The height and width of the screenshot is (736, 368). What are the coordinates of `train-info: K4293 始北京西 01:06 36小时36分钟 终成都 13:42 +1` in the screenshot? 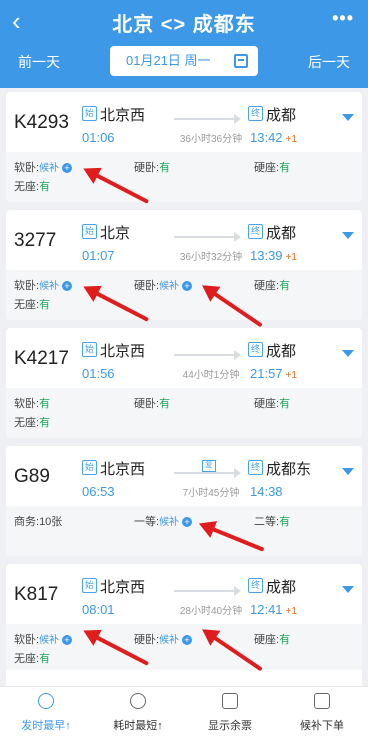 It's located at (184, 122).